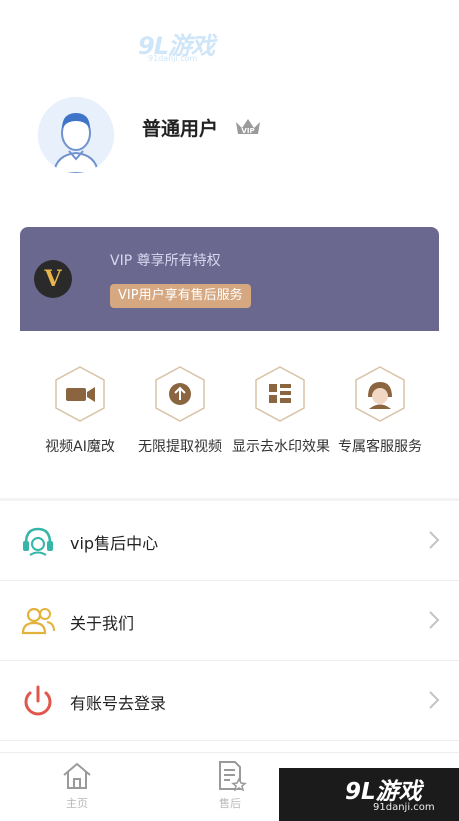  Describe the element at coordinates (230, 803) in the screenshot. I see `tab-label: 售后` at that location.